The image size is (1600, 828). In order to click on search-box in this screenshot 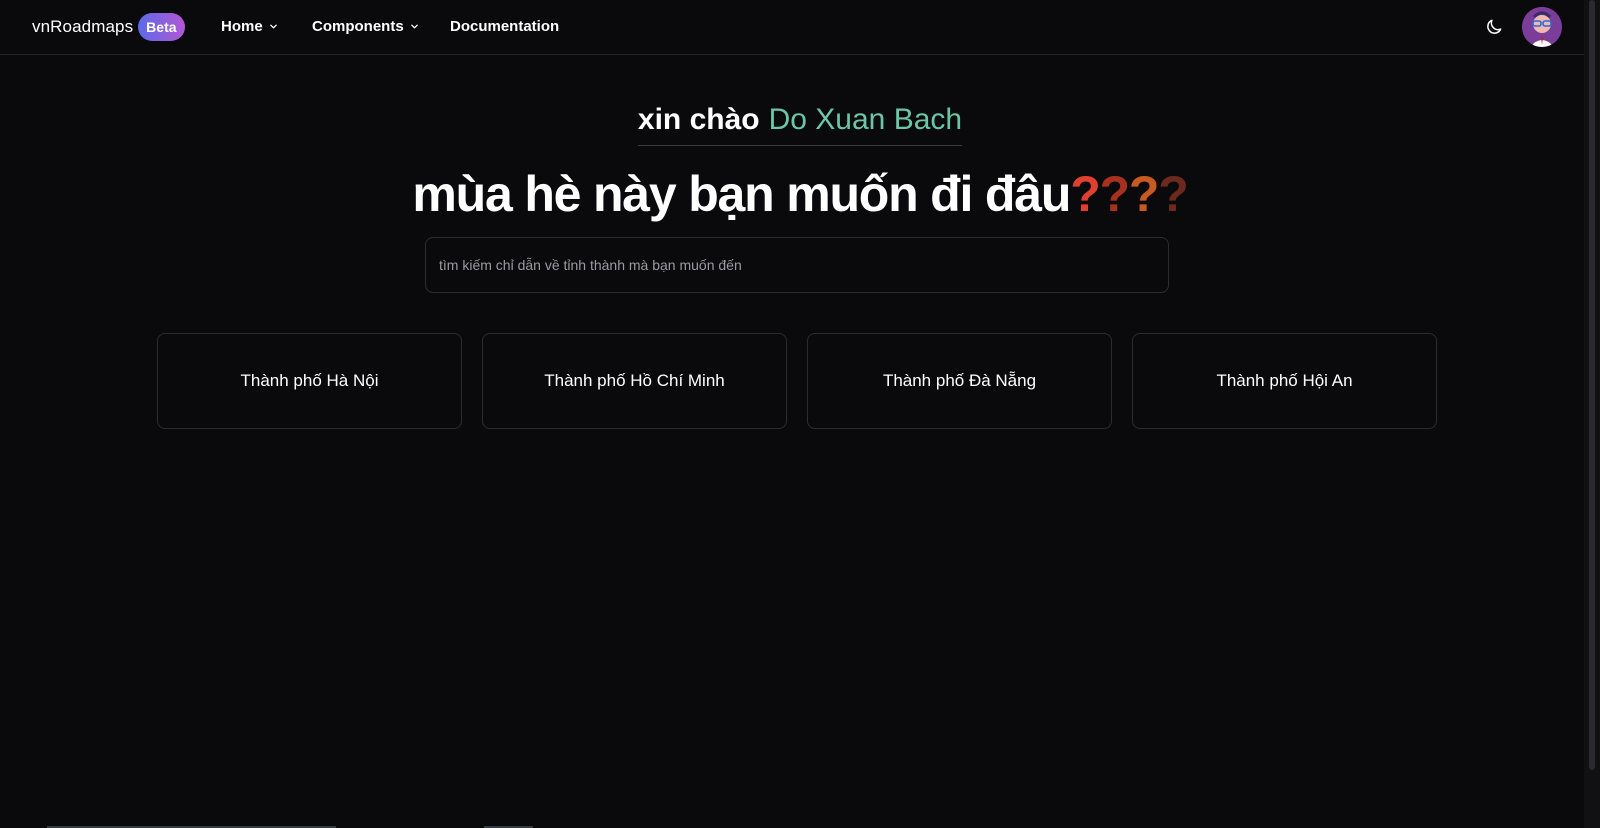, I will do `click(797, 265)`.